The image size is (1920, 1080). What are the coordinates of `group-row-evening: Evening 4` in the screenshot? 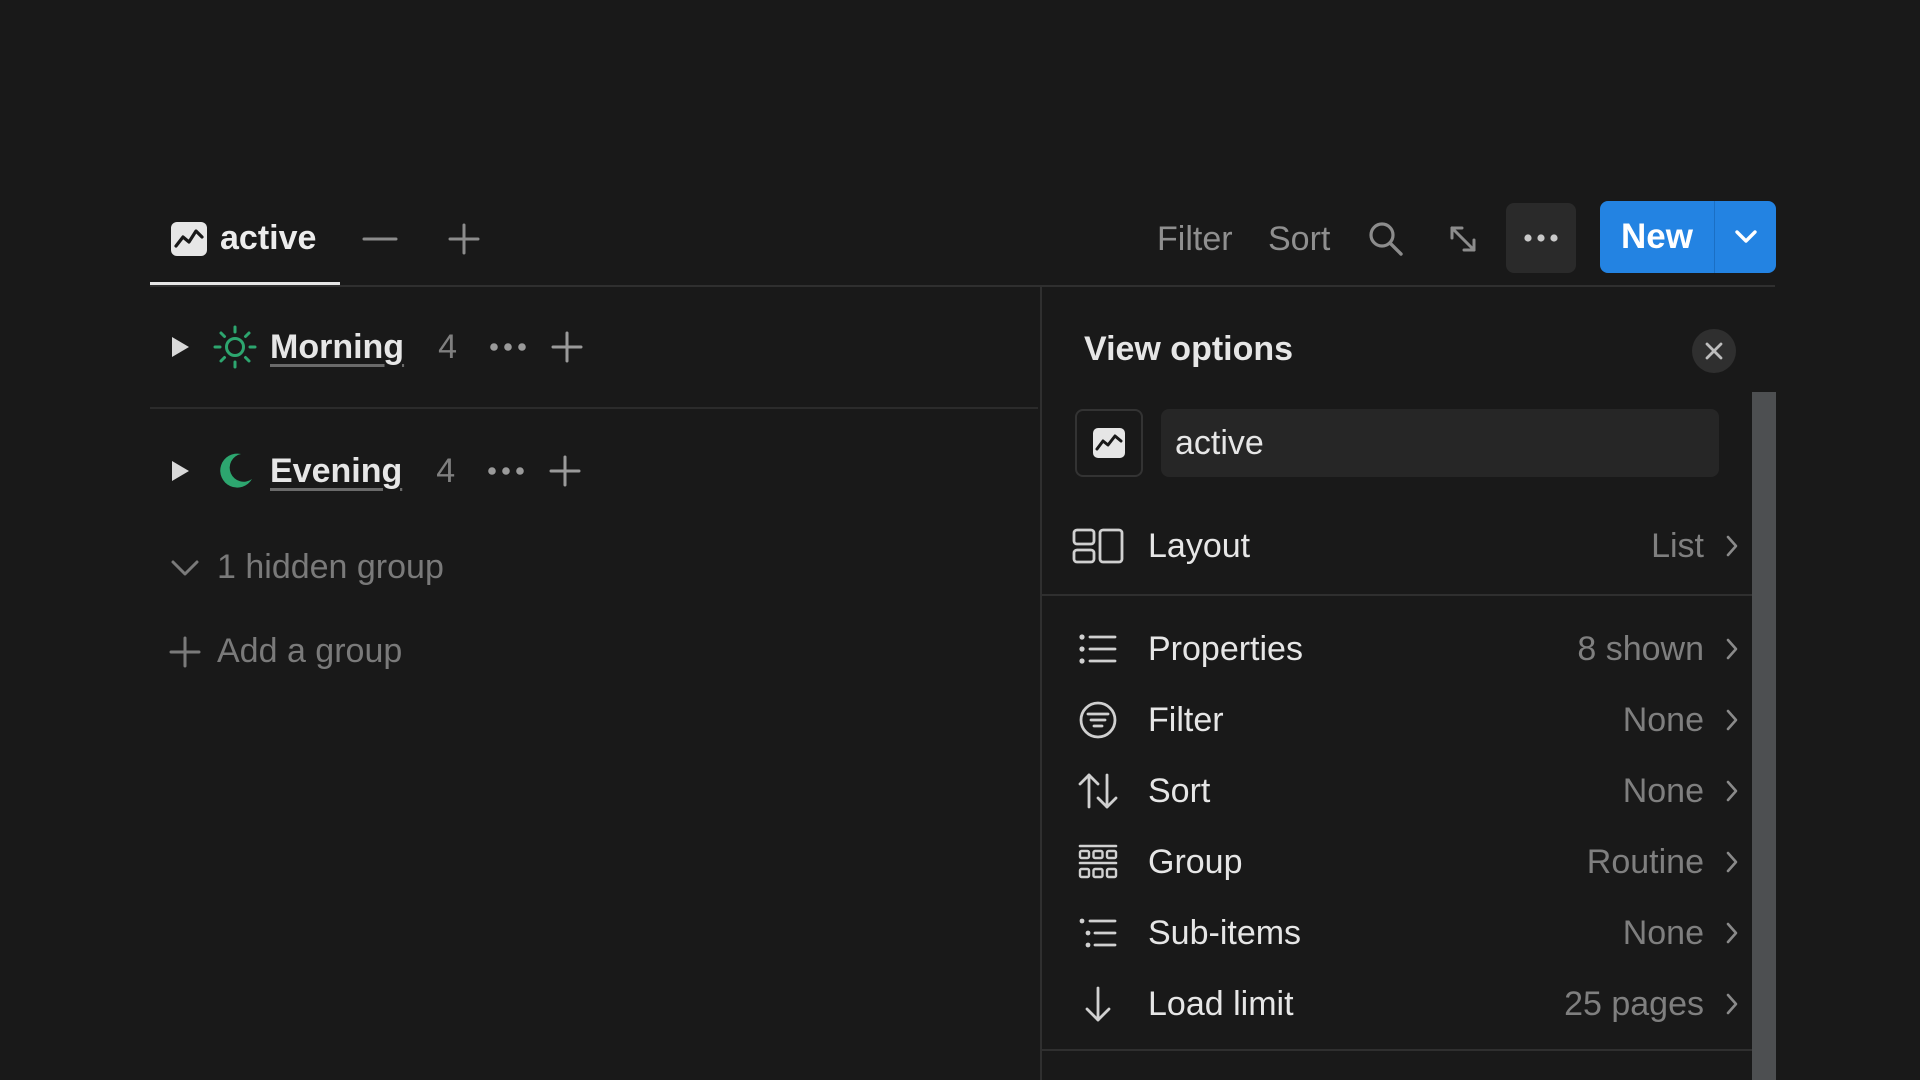 It's located at (594, 471).